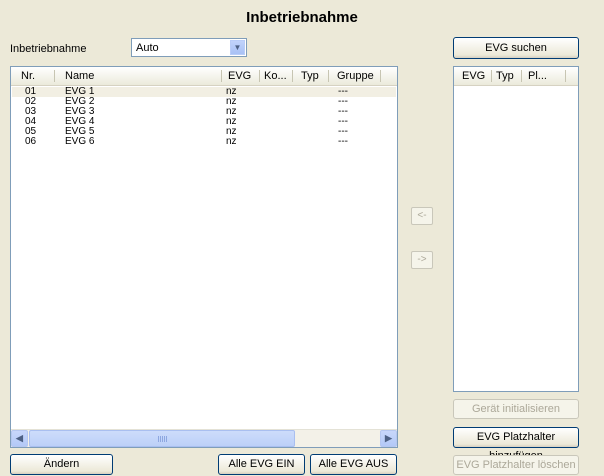 The width and height of the screenshot is (604, 476). What do you see at coordinates (204, 142) in the screenshot?
I see `table-row: 06 EVG 6 nz ---` at bounding box center [204, 142].